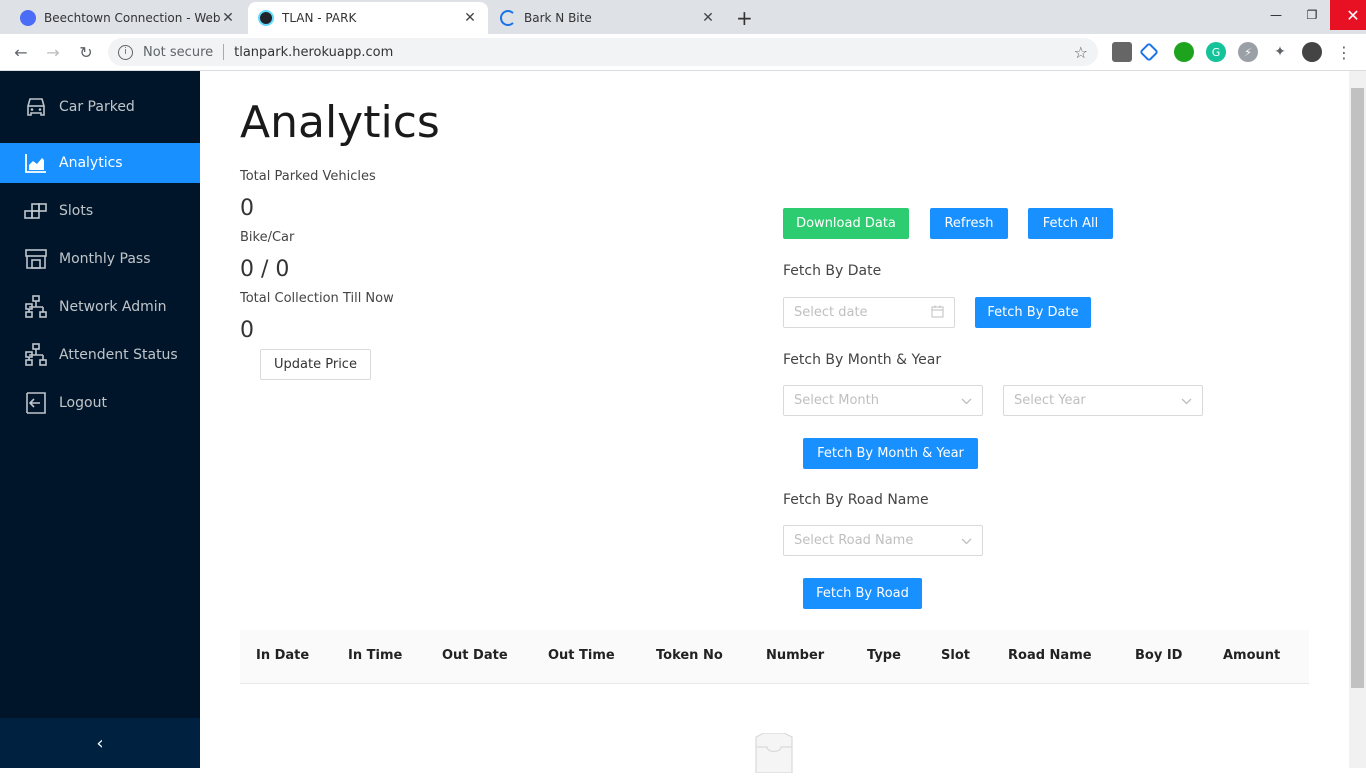  Describe the element at coordinates (76, 211) in the screenshot. I see `sidebar-item-label: Slots` at that location.